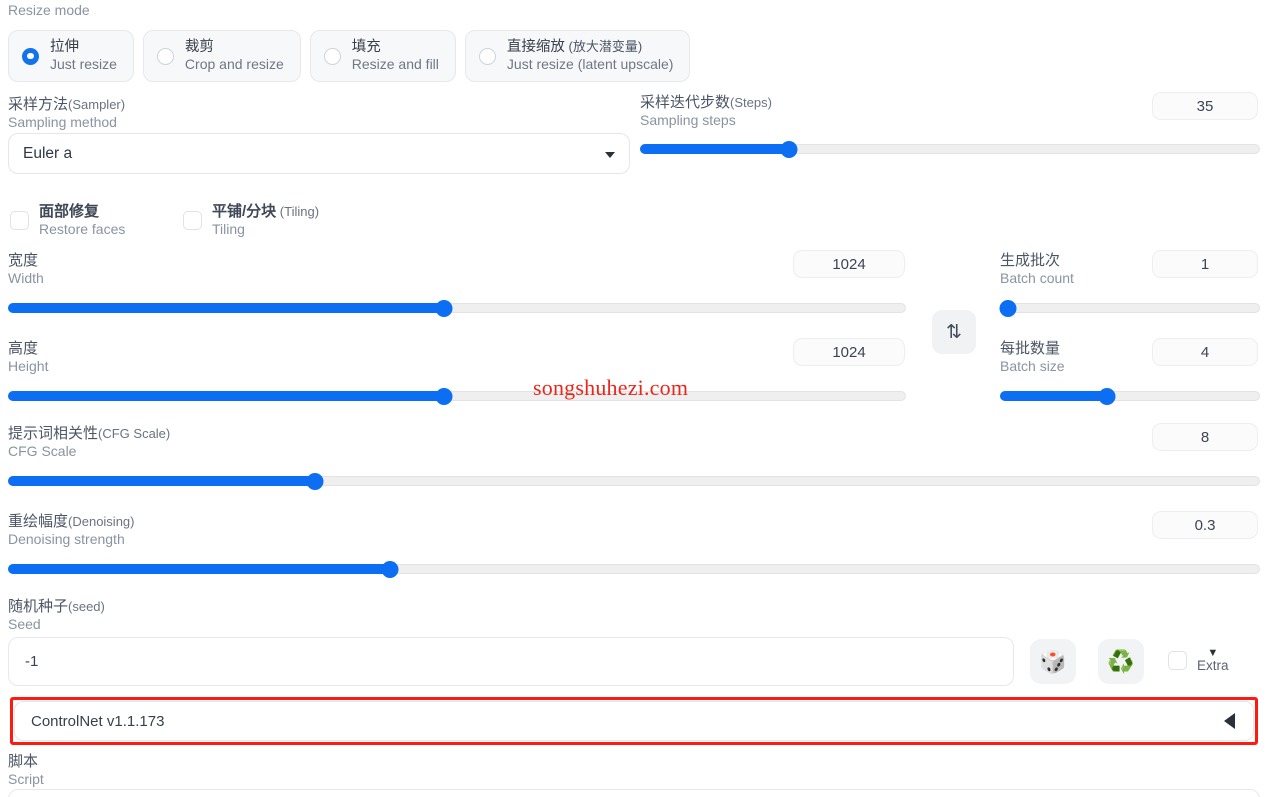 The height and width of the screenshot is (797, 1280). I want to click on seed-label-en: Seed, so click(24, 623).